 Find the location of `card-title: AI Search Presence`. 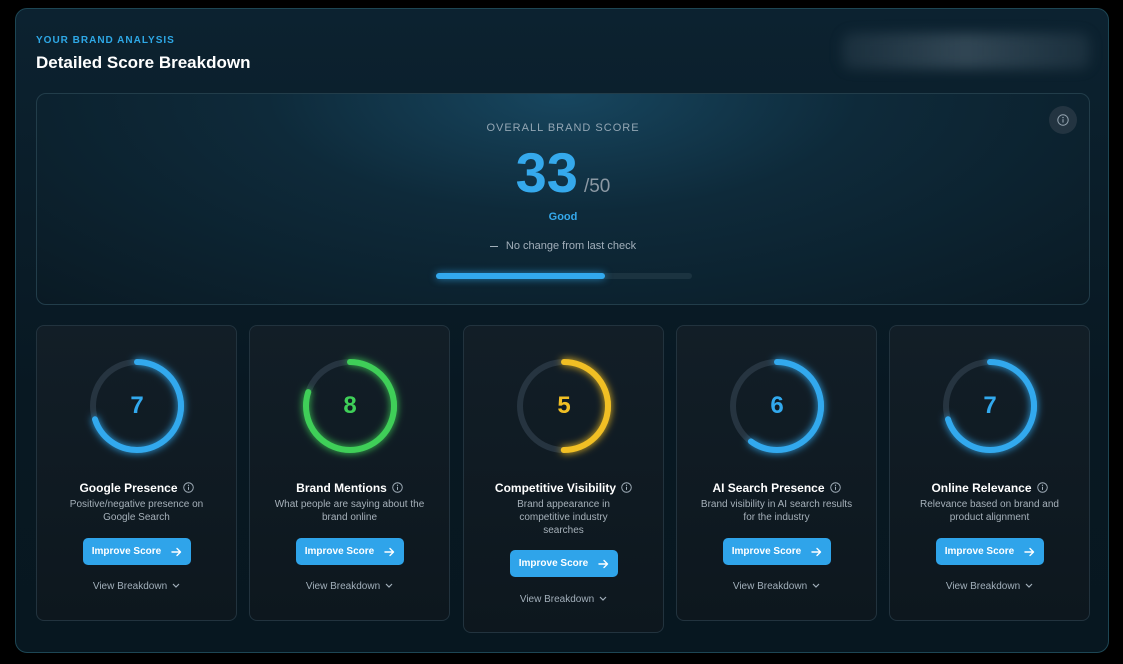

card-title: AI Search Presence is located at coordinates (776, 488).